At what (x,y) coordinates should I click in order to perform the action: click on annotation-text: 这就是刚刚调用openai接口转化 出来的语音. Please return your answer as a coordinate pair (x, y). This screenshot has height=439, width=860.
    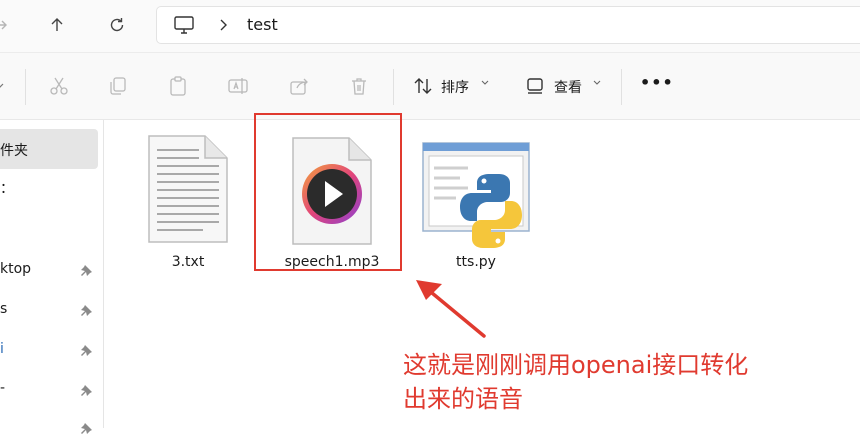
    Looking at the image, I should click on (603, 382).